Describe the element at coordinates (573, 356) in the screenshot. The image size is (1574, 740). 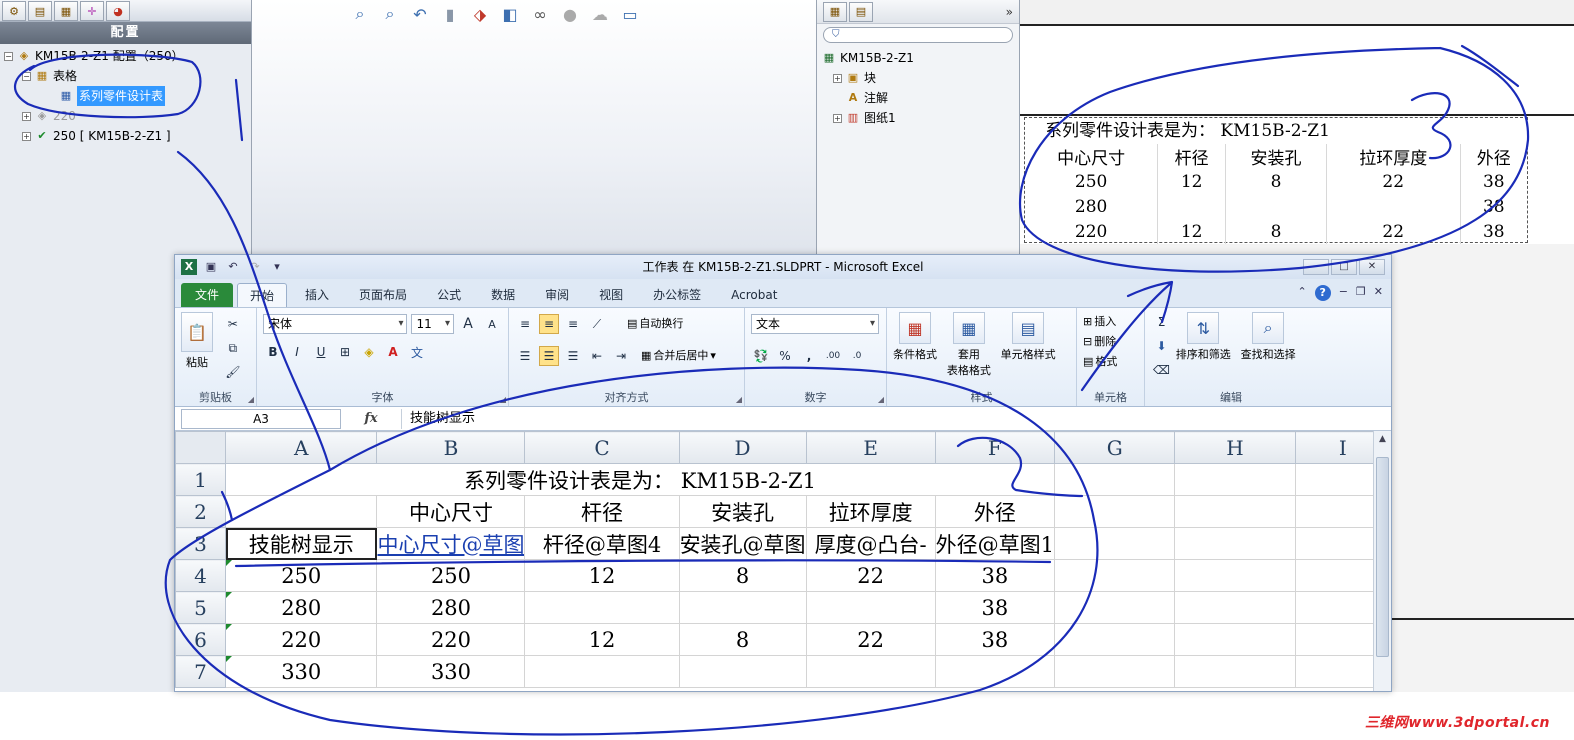
I see `align-right-icon: ☰` at that location.